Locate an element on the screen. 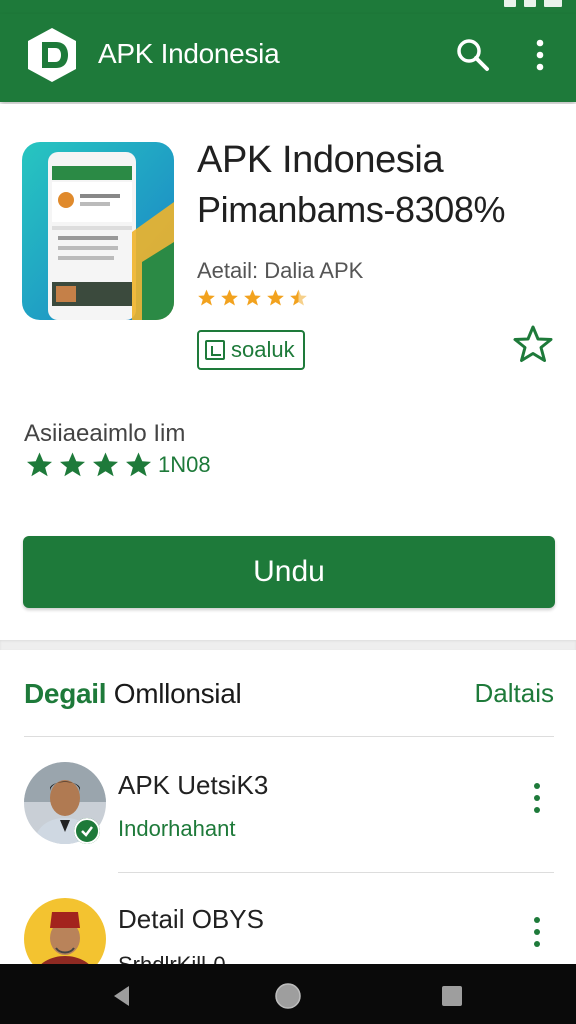 The width and height of the screenshot is (576, 1024). recents-icon is located at coordinates (452, 996).